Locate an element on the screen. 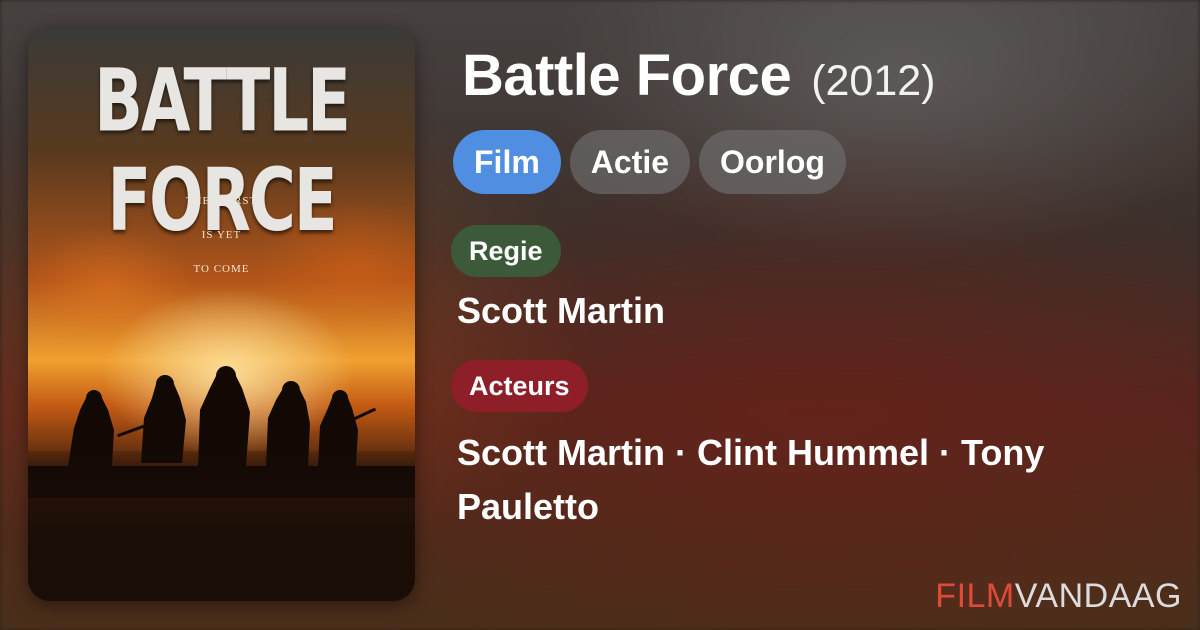  filmvandaag-logo: FILMVANDAAG is located at coordinates (1058, 596).